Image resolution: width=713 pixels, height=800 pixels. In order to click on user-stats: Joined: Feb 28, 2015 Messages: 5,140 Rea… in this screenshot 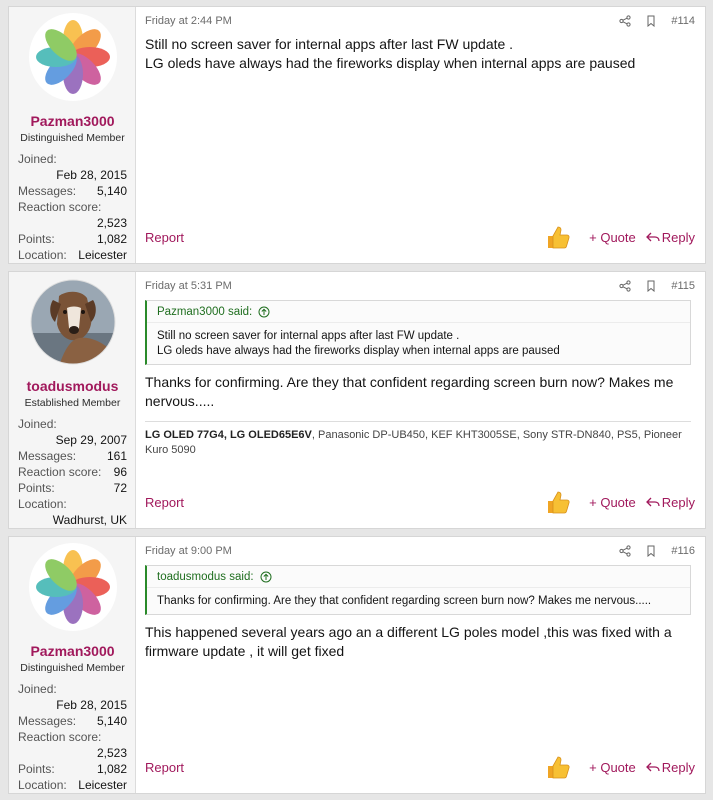, I will do `click(72, 737)`.